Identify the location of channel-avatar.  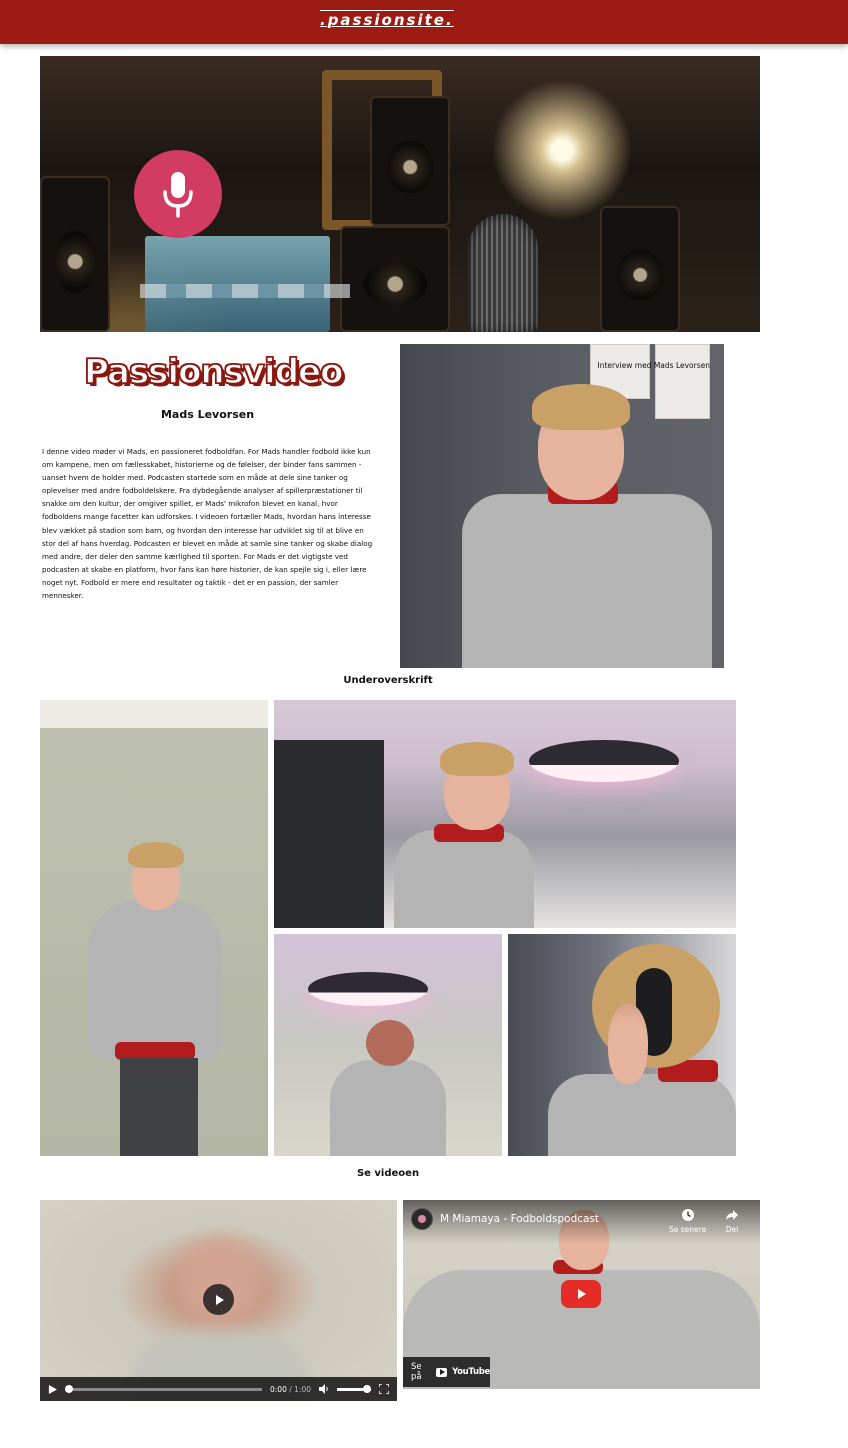
(422, 1219).